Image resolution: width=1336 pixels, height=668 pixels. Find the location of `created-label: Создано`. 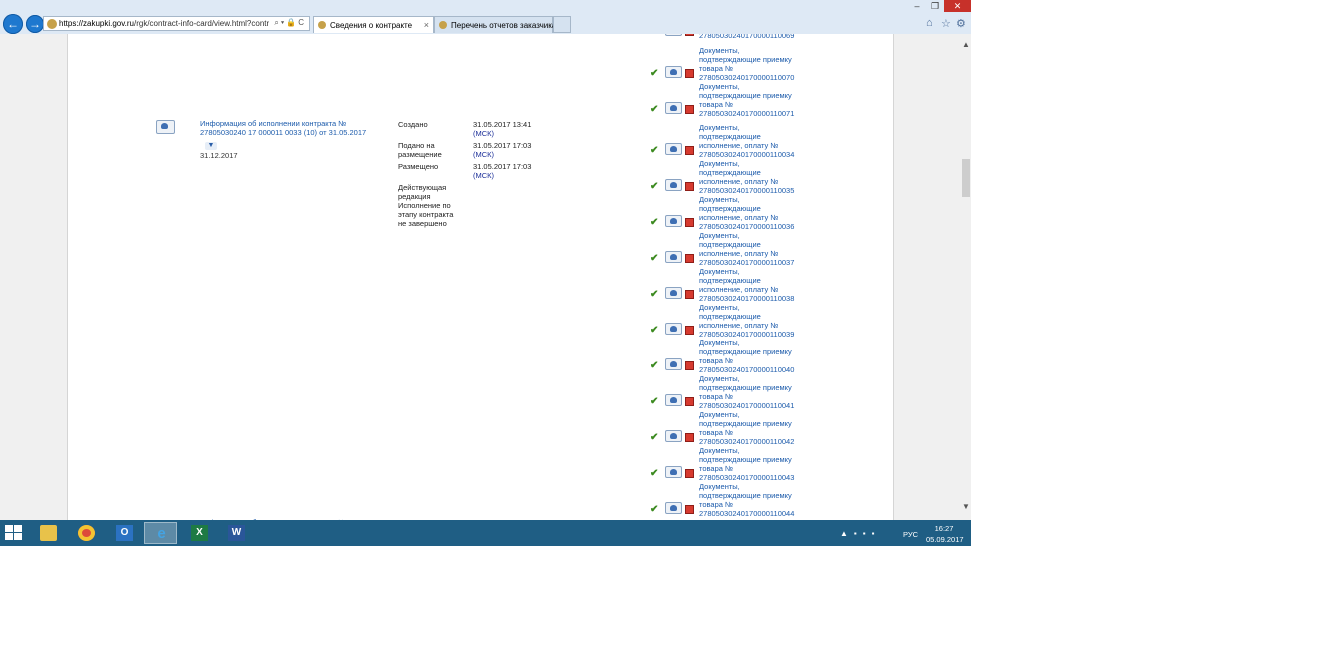

created-label: Создано is located at coordinates (413, 124).